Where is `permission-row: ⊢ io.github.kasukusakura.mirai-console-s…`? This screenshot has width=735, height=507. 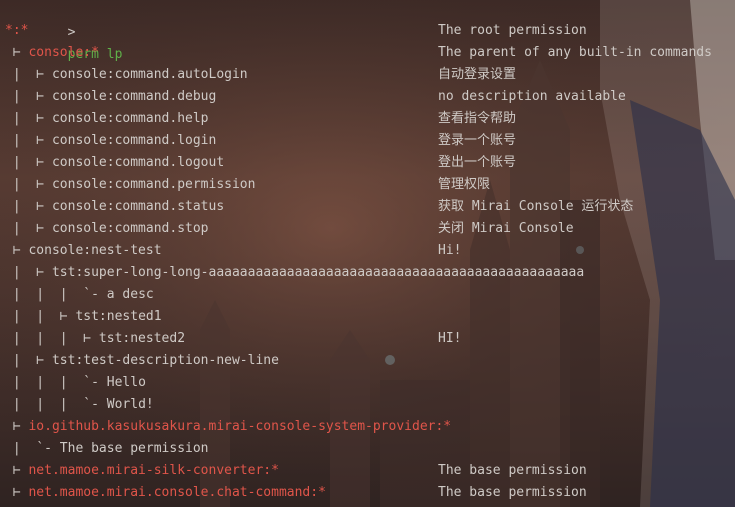
permission-row: ⊢ io.github.kasukusakura.mirai-console-s… is located at coordinates (367, 427).